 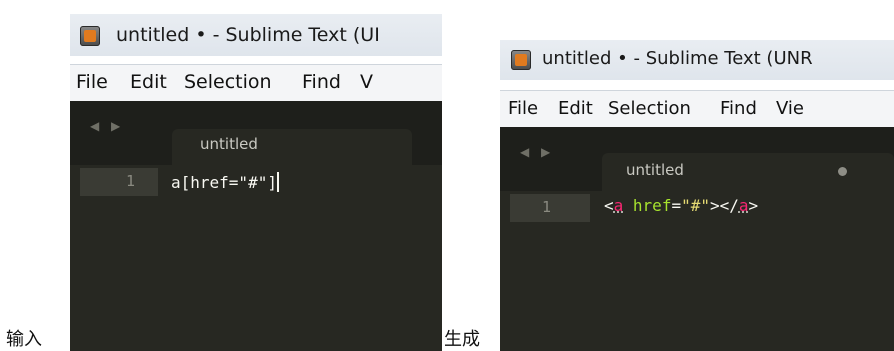 I want to click on code-line: <a href="#"></a>, so click(x=681, y=205).